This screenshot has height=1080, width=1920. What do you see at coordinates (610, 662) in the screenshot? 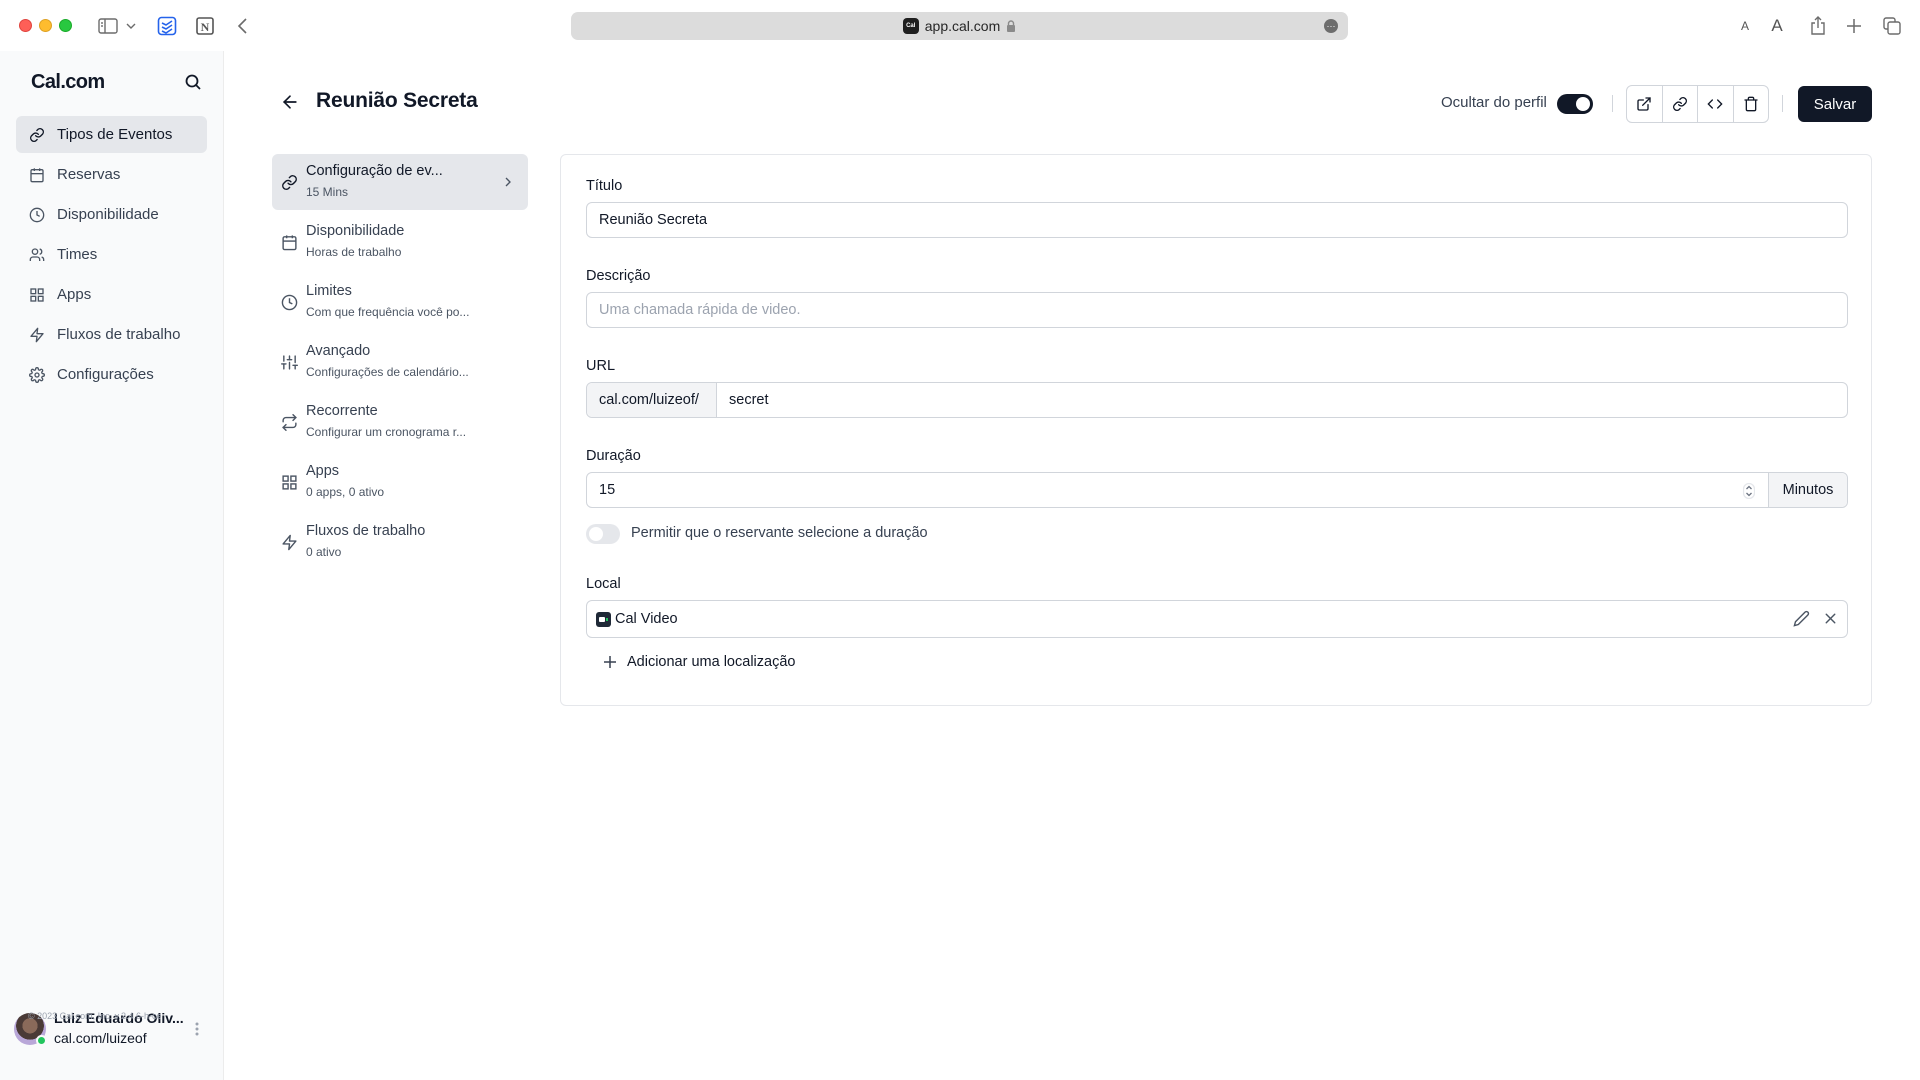
I see `plus-icon` at bounding box center [610, 662].